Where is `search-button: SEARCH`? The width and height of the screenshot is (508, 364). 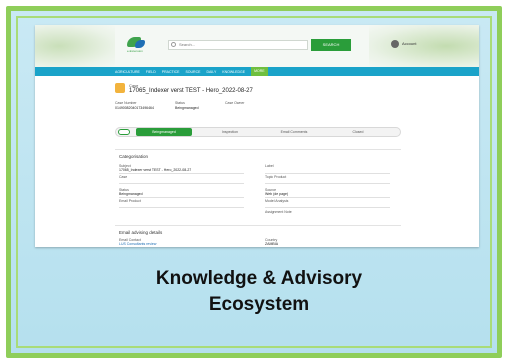 search-button: SEARCH is located at coordinates (331, 45).